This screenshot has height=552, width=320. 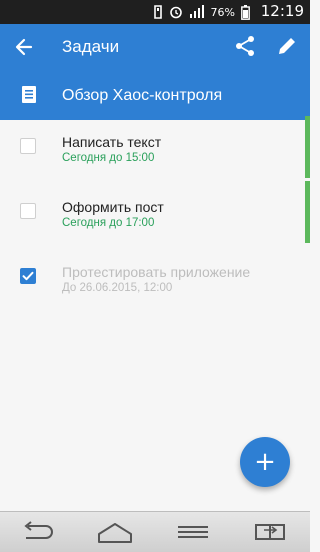 I want to click on page-title: Задачи, so click(x=91, y=46).